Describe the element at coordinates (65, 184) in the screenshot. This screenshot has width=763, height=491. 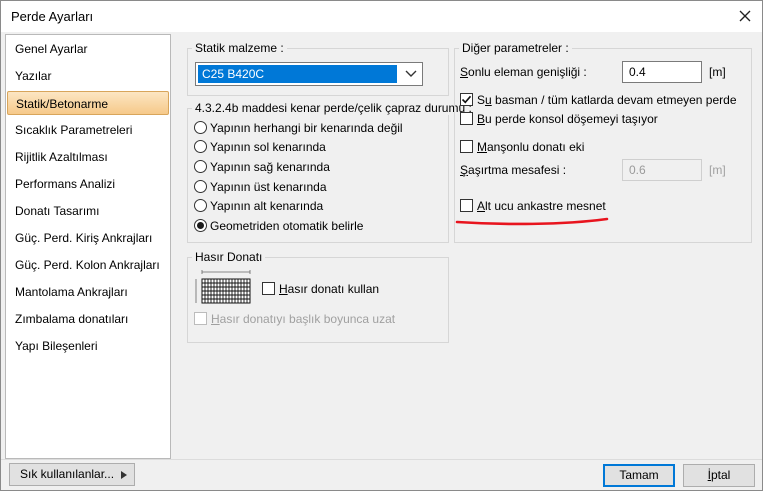
I see `sidebar-item-label: Performans Analizi` at that location.